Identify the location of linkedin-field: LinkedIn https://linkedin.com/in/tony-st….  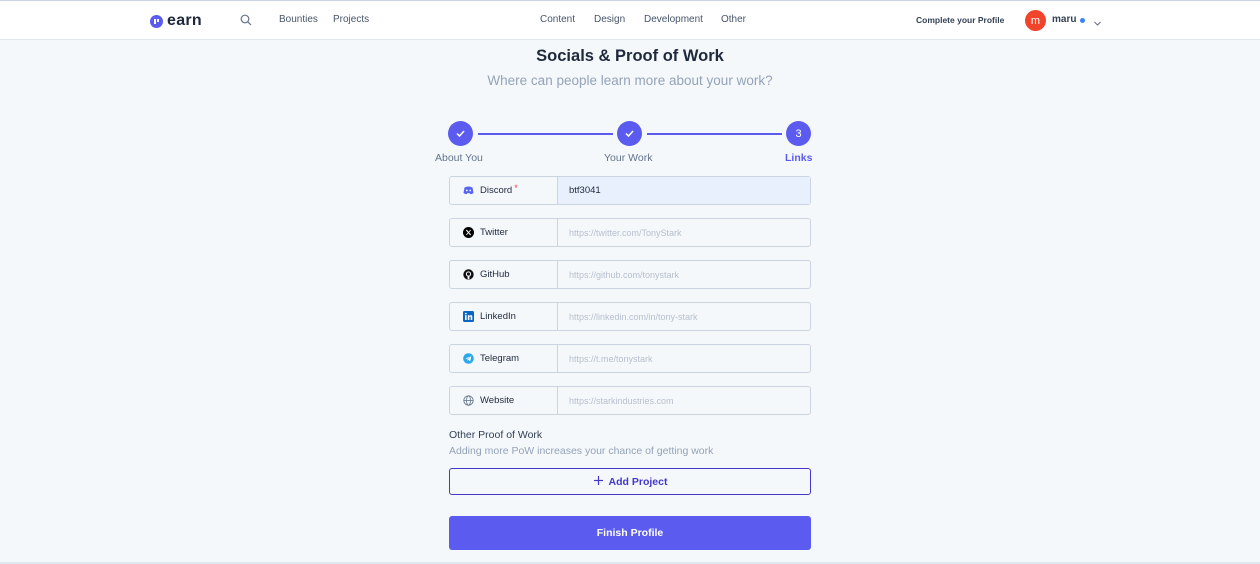
(630, 316).